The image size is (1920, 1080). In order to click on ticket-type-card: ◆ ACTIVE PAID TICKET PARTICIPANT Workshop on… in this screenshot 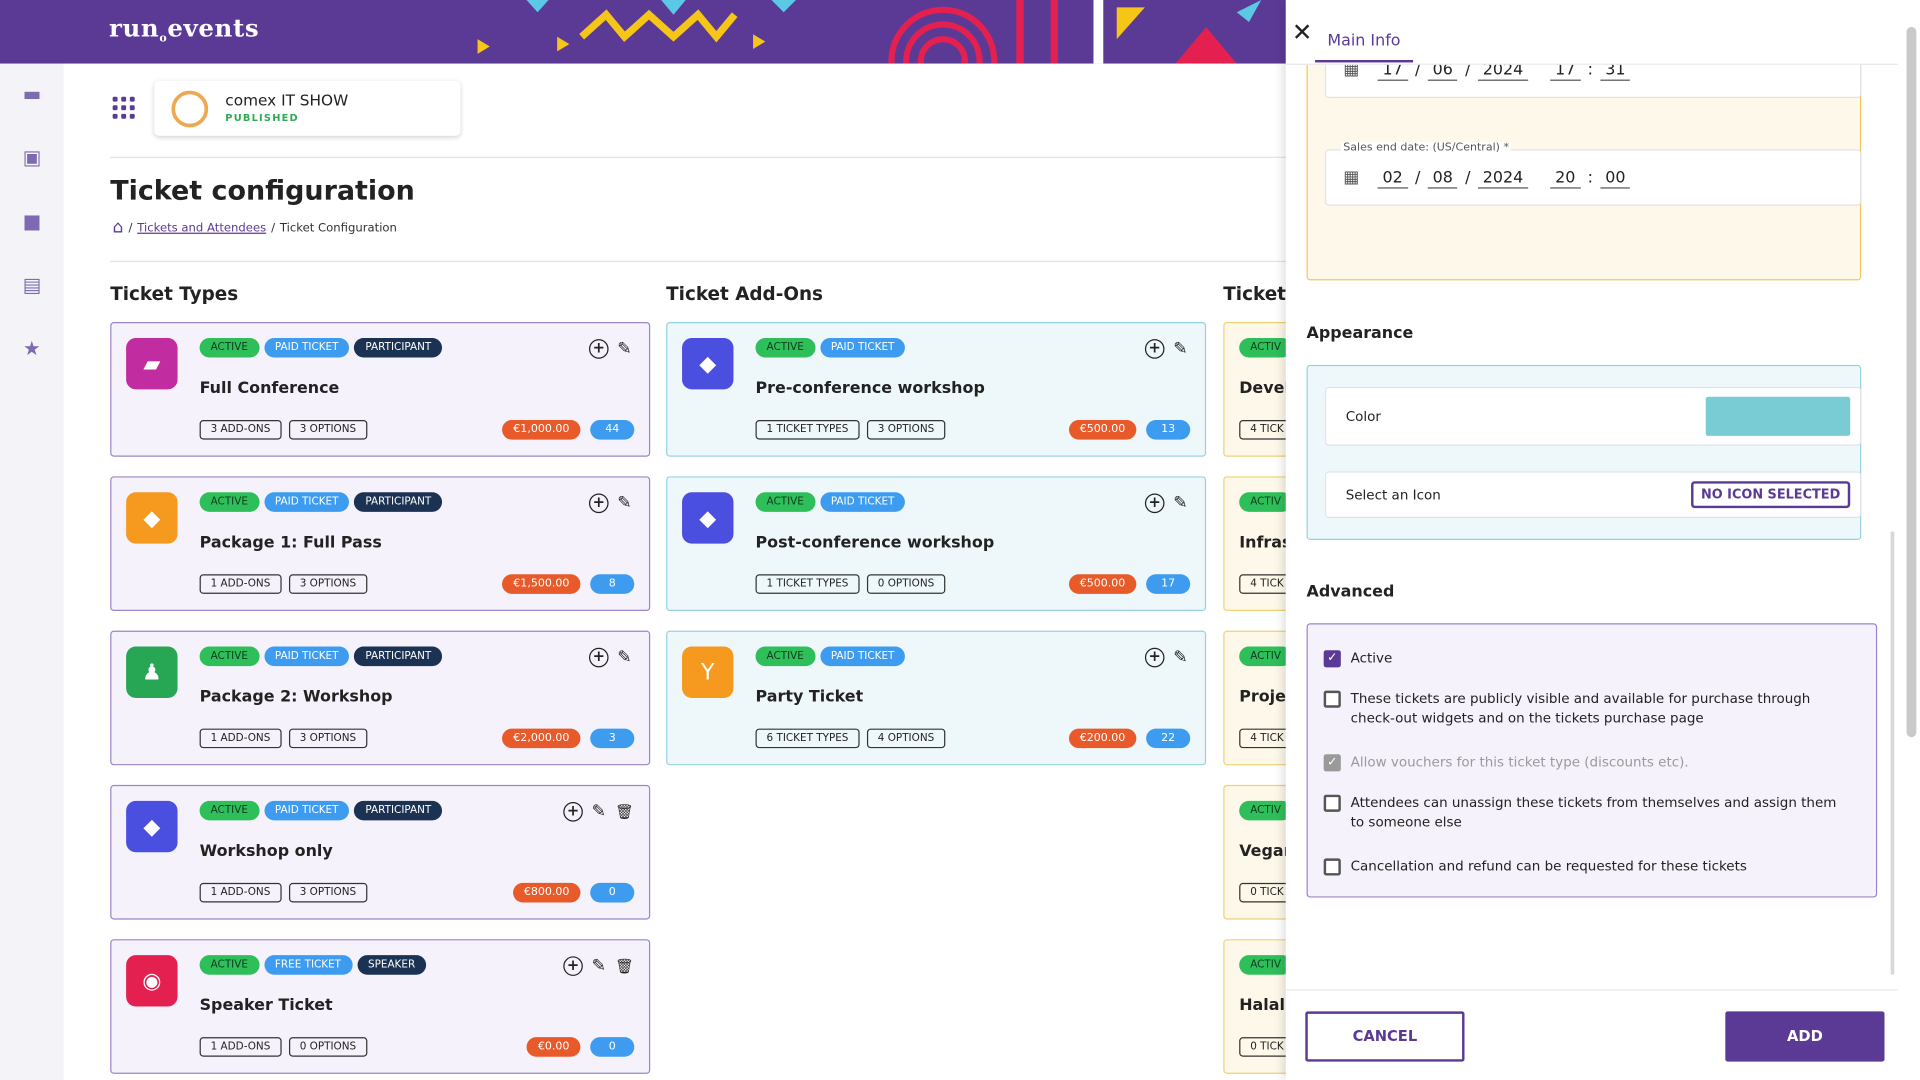, I will do `click(380, 852)`.